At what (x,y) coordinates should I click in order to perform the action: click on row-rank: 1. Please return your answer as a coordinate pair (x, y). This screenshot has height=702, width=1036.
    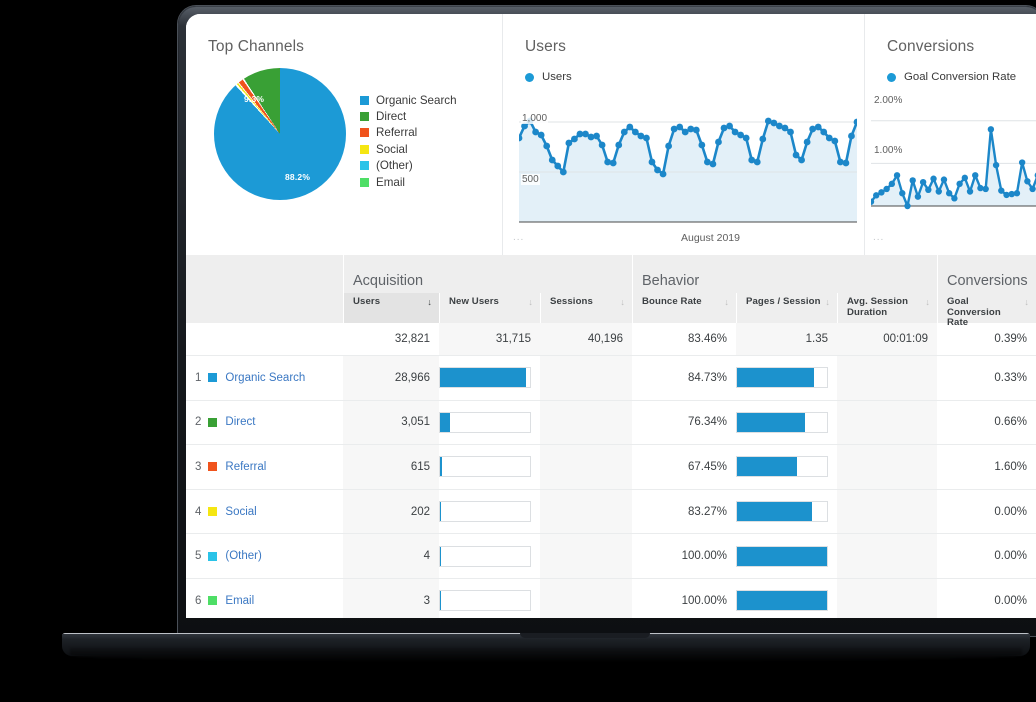
    Looking at the image, I should click on (198, 377).